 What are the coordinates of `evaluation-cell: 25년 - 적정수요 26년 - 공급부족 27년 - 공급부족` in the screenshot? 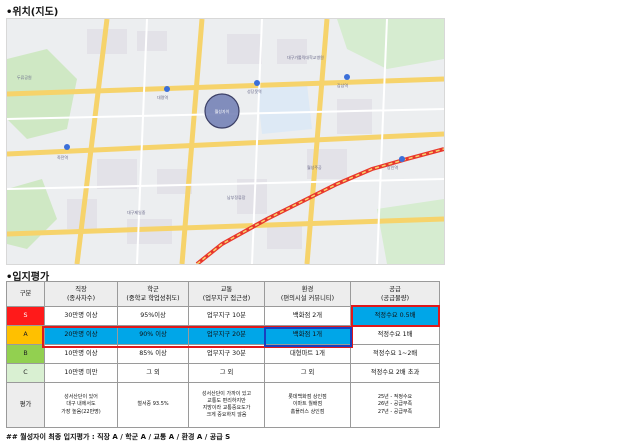 It's located at (395, 405).